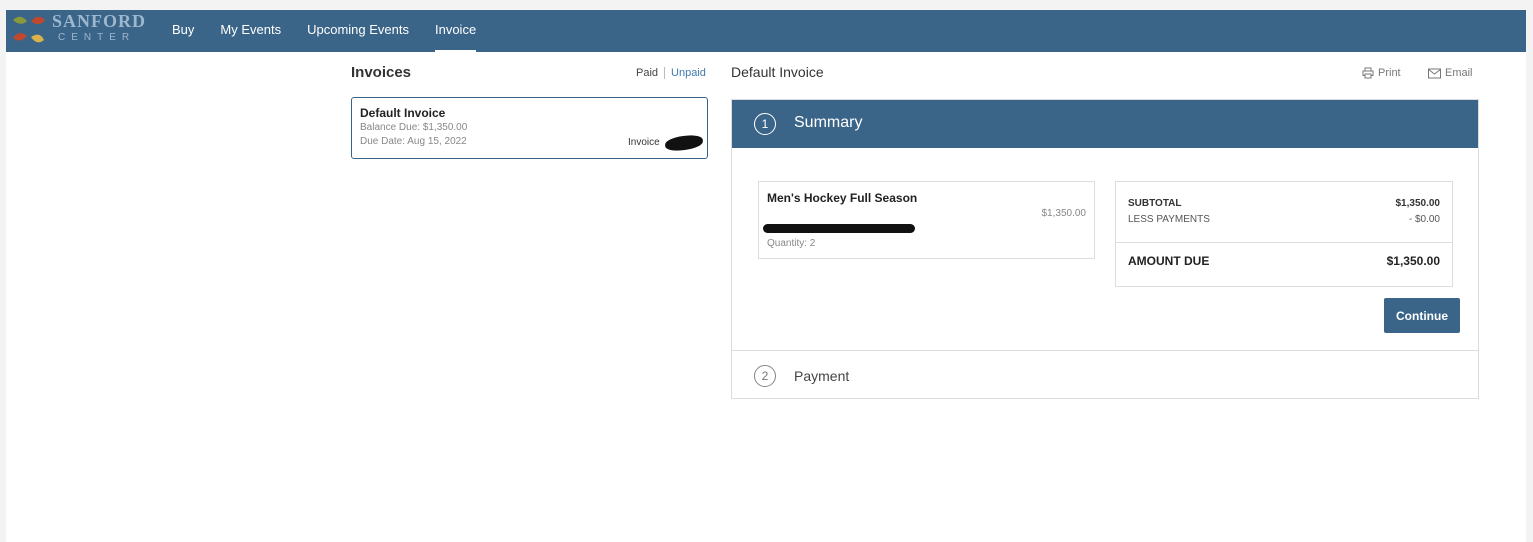 The image size is (1533, 542). Describe the element at coordinates (1459, 73) in the screenshot. I see `email-label: Email` at that location.